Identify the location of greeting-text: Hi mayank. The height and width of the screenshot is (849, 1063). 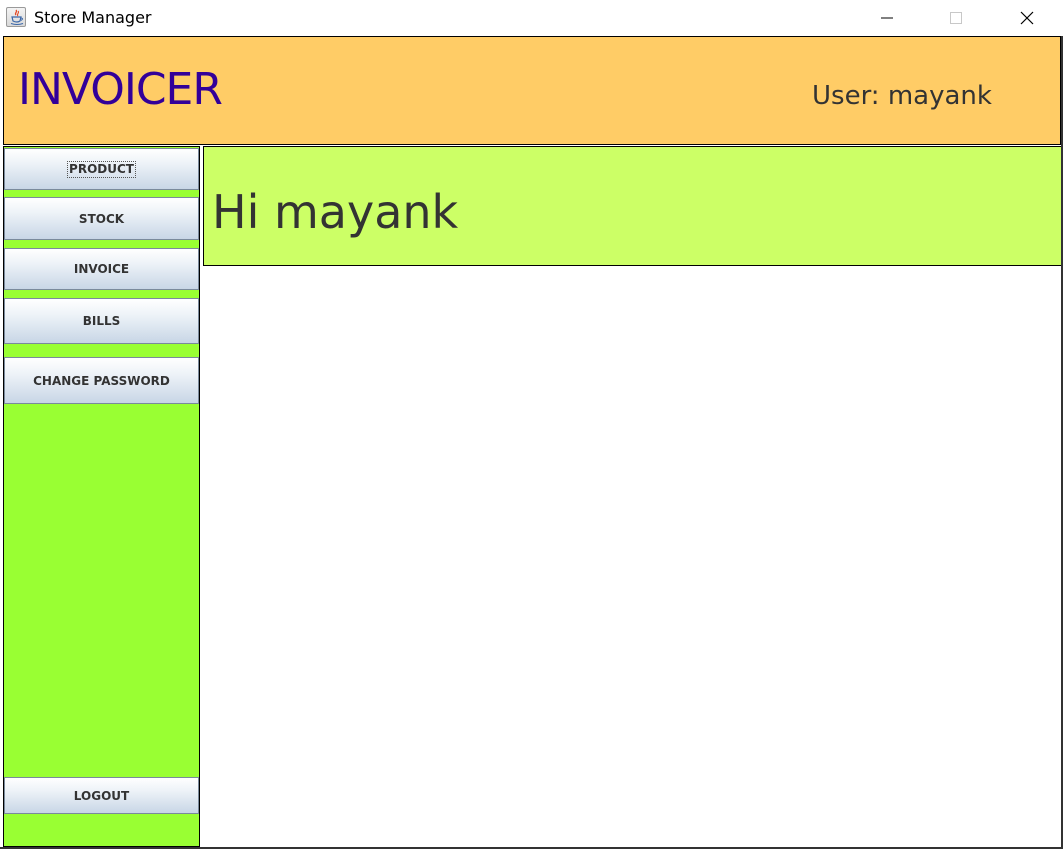
(335, 212).